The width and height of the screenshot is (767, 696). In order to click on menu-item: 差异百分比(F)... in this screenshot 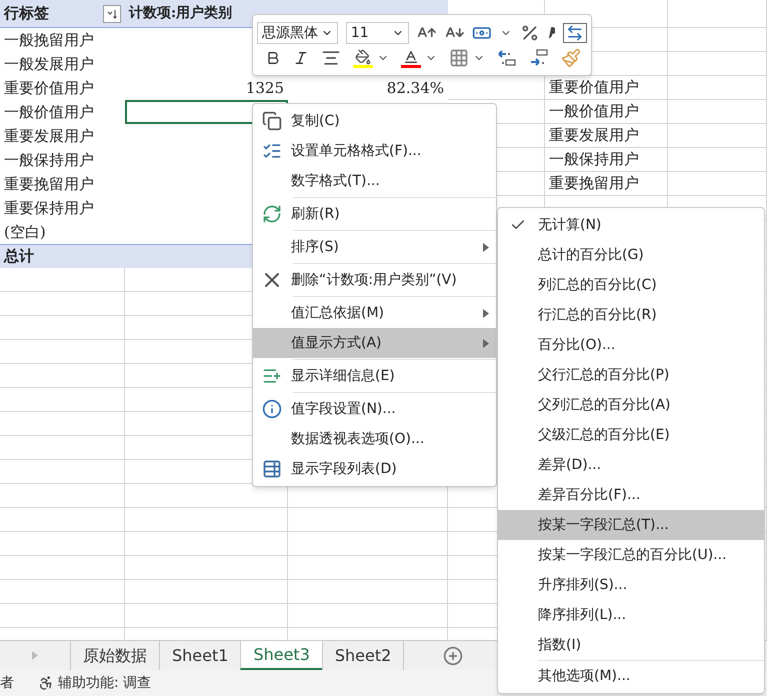, I will do `click(631, 495)`.